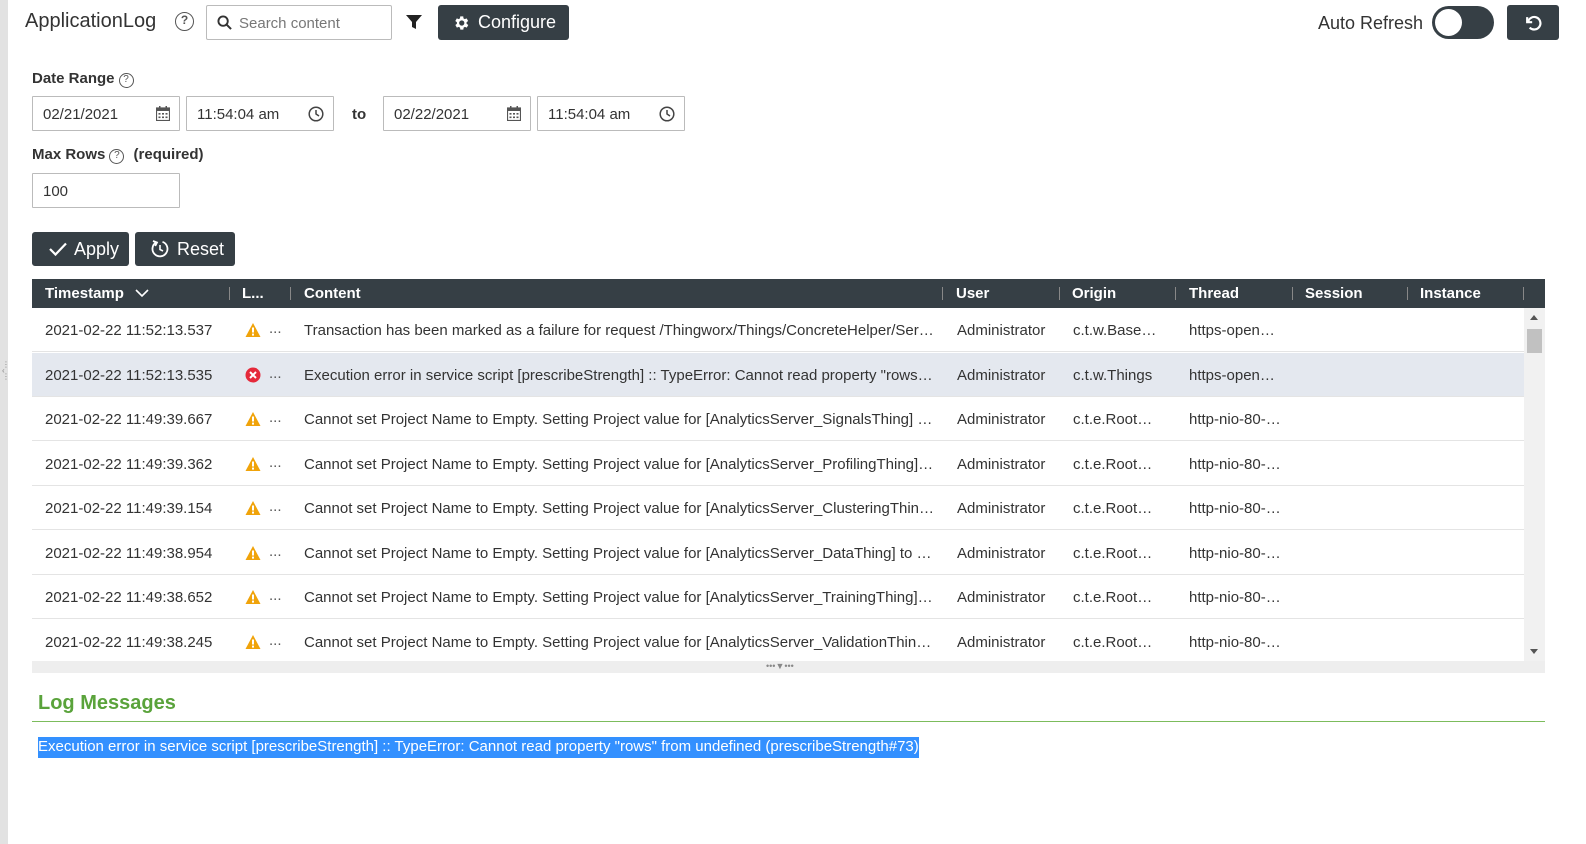 The image size is (1586, 844). I want to click on to-date-field: 02/22/2021, so click(457, 113).